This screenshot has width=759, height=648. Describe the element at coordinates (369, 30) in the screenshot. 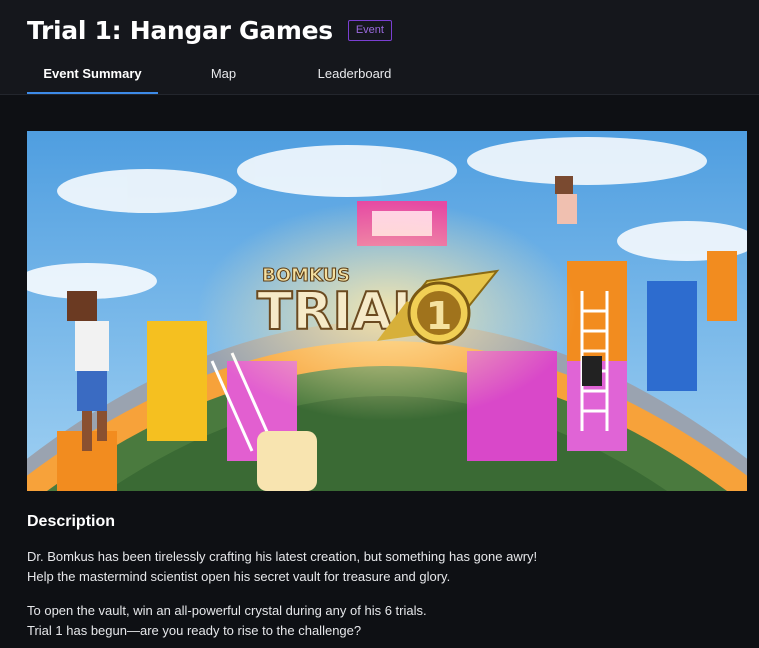

I see `event-badge: Event` at that location.